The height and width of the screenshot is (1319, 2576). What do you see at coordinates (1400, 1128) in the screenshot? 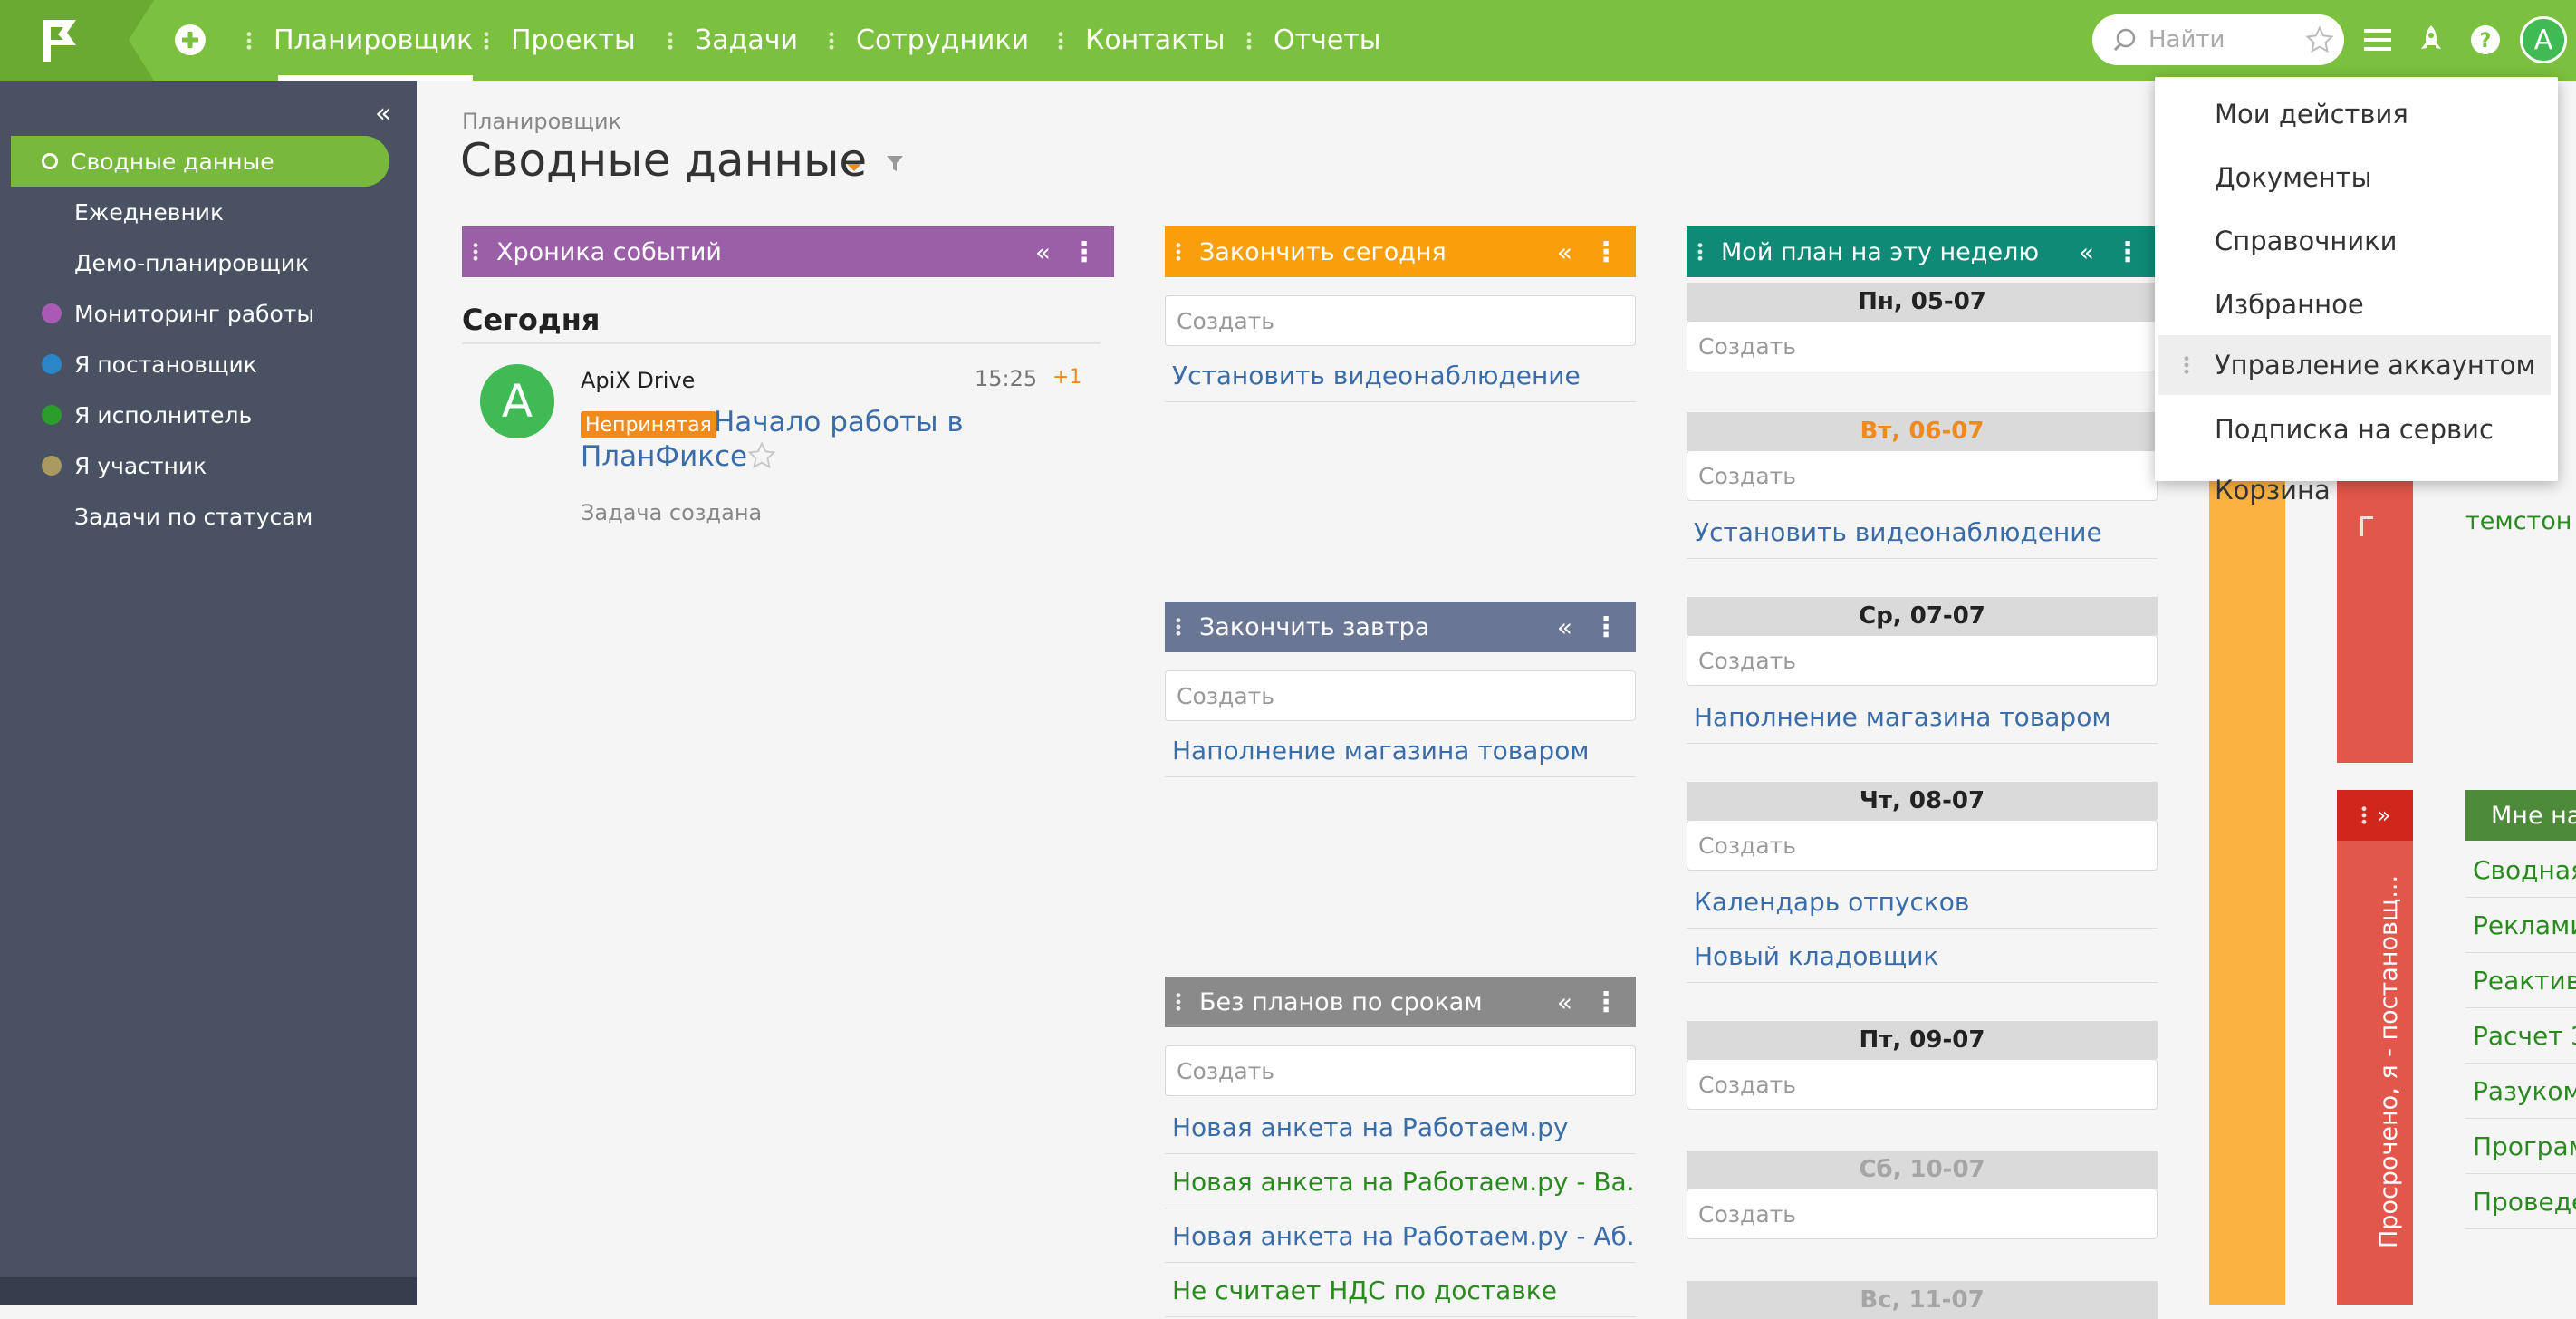
I see `task-link: Новая анкета на Работаем.ру` at bounding box center [1400, 1128].